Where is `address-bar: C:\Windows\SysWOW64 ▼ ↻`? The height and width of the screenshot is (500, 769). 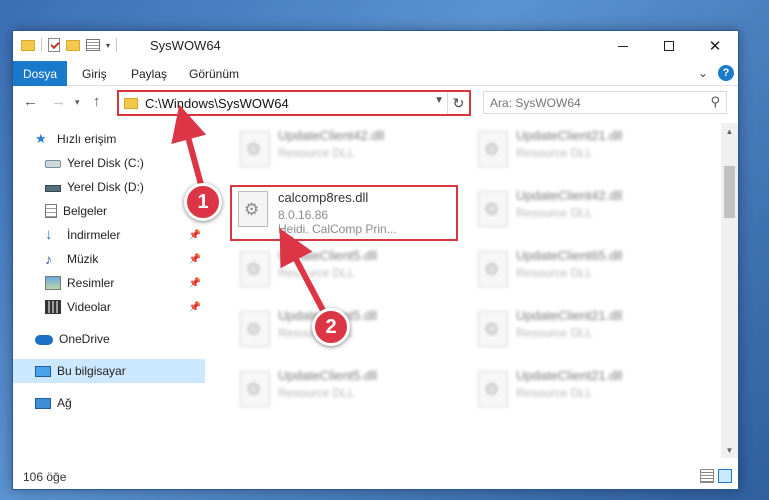 address-bar: C:\Windows\SysWOW64 ▼ ↻ is located at coordinates (294, 103).